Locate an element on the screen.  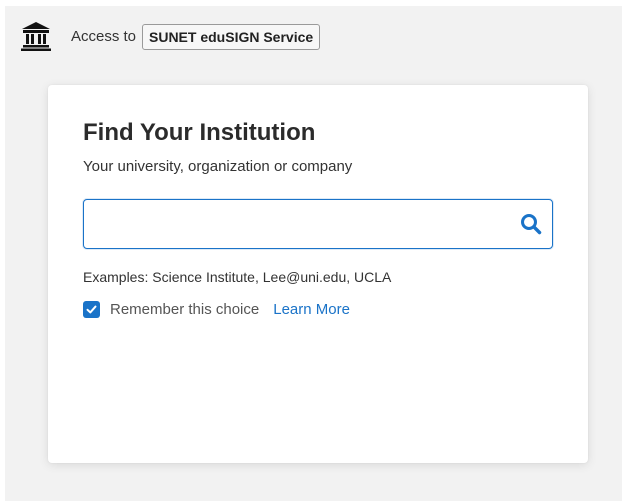
checkmark-icon is located at coordinates (91, 309).